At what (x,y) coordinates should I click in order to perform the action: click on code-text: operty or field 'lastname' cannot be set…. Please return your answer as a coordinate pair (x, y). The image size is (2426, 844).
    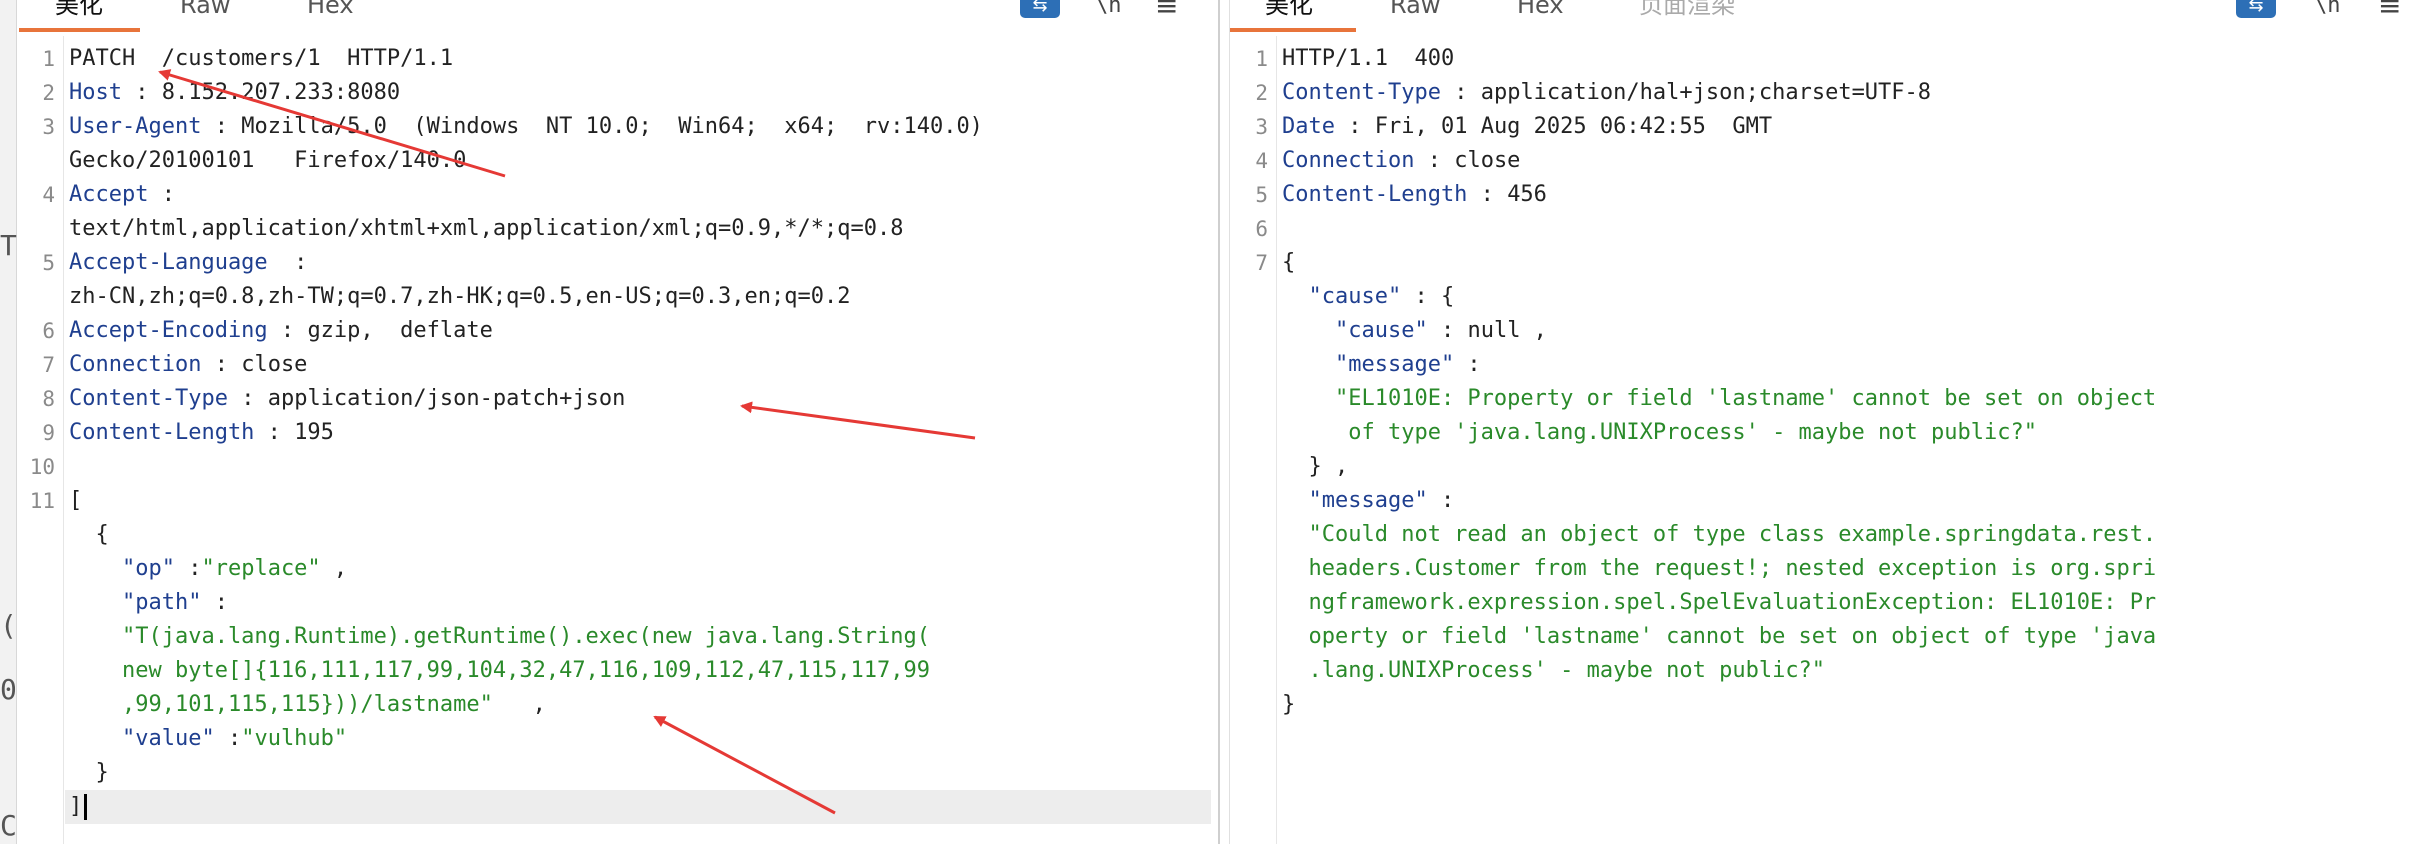
    Looking at the image, I should click on (1719, 637).